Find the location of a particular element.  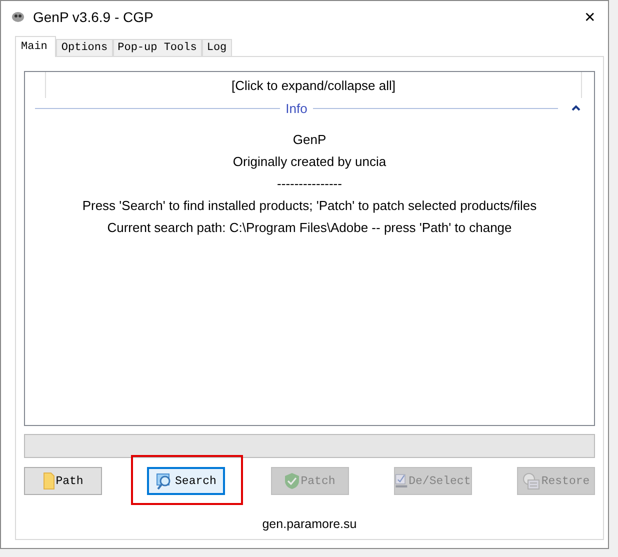

close-button: ✕ is located at coordinates (590, 16).